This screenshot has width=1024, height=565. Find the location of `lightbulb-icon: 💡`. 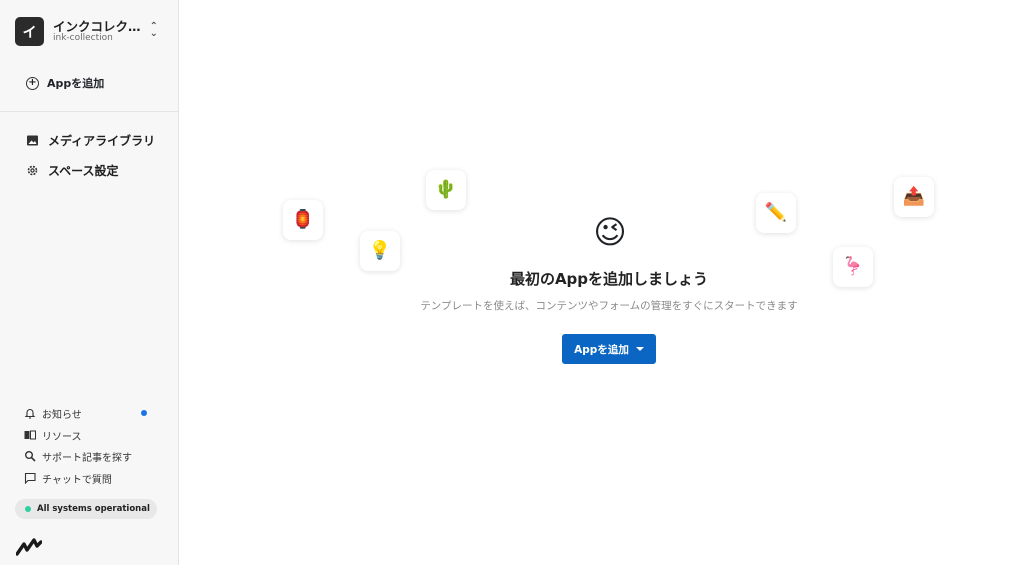

lightbulb-icon: 💡 is located at coordinates (380, 251).